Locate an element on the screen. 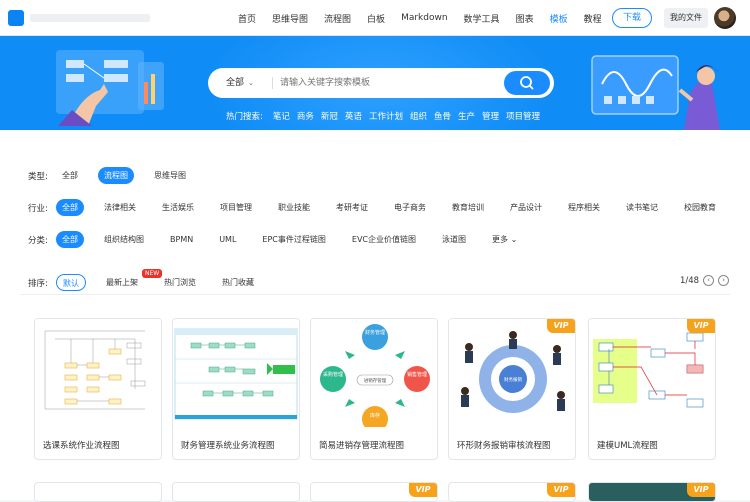 This screenshot has height=502, width=750. main-nav: 首页 思维导图 流程图 白板 Markdown 数学工具 图表 模板 教程 is located at coordinates (420, 18).